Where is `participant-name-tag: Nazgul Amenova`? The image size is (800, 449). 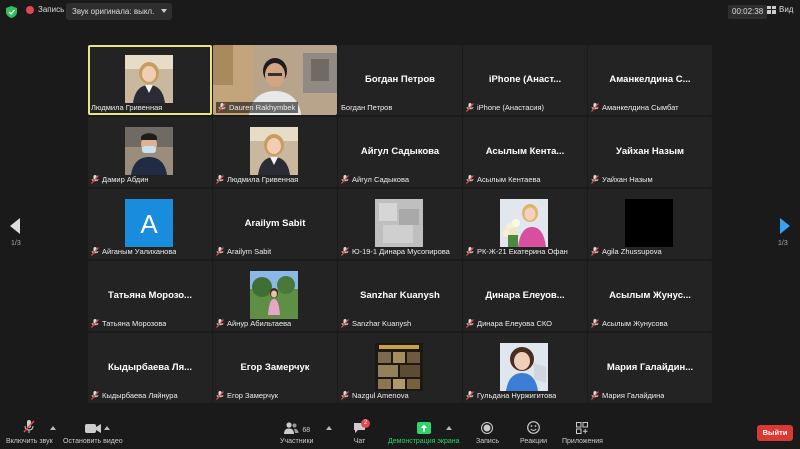 participant-name-tag: Nazgul Amenova is located at coordinates (375, 395).